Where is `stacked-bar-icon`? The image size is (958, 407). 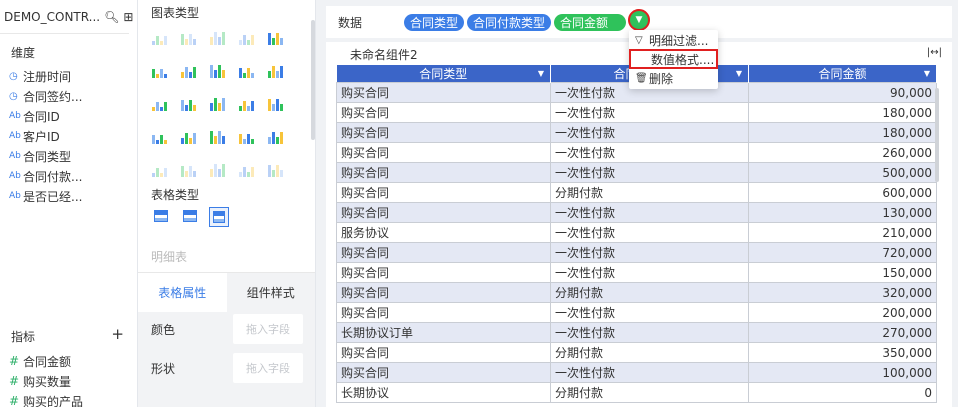
stacked-bar-icon is located at coordinates (247, 71).